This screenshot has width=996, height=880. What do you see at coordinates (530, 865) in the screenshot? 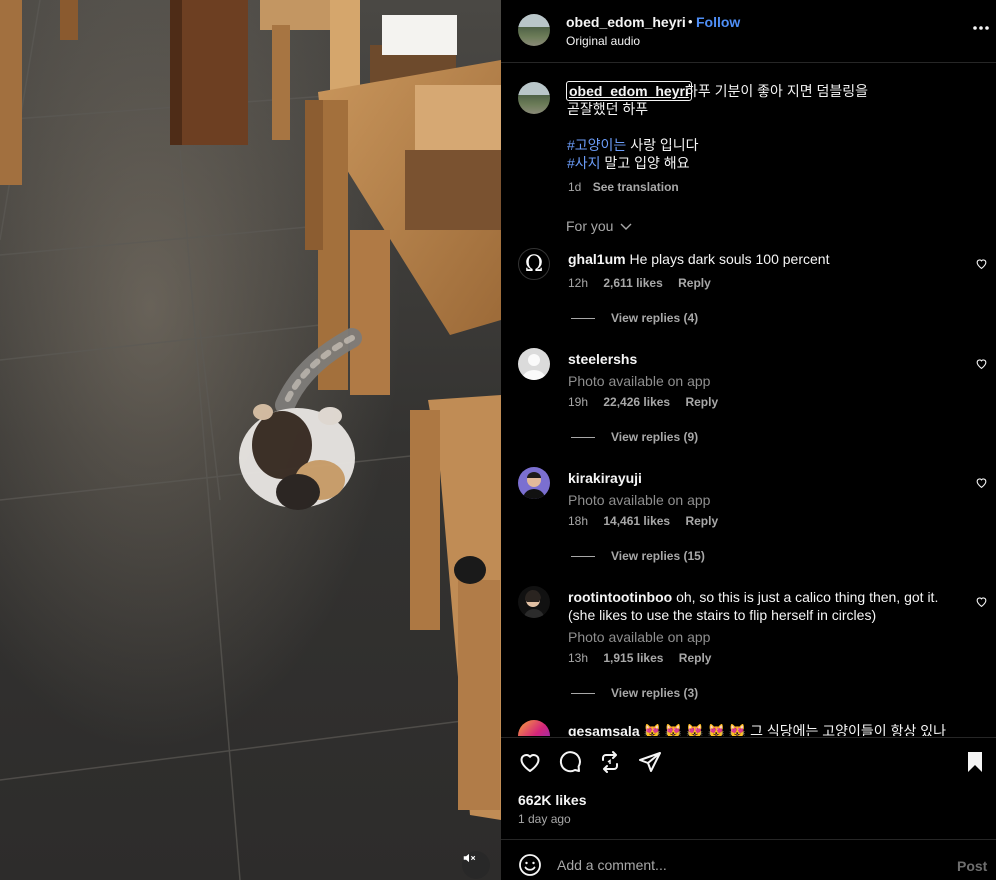
I see `emoji-smiley-icon` at bounding box center [530, 865].